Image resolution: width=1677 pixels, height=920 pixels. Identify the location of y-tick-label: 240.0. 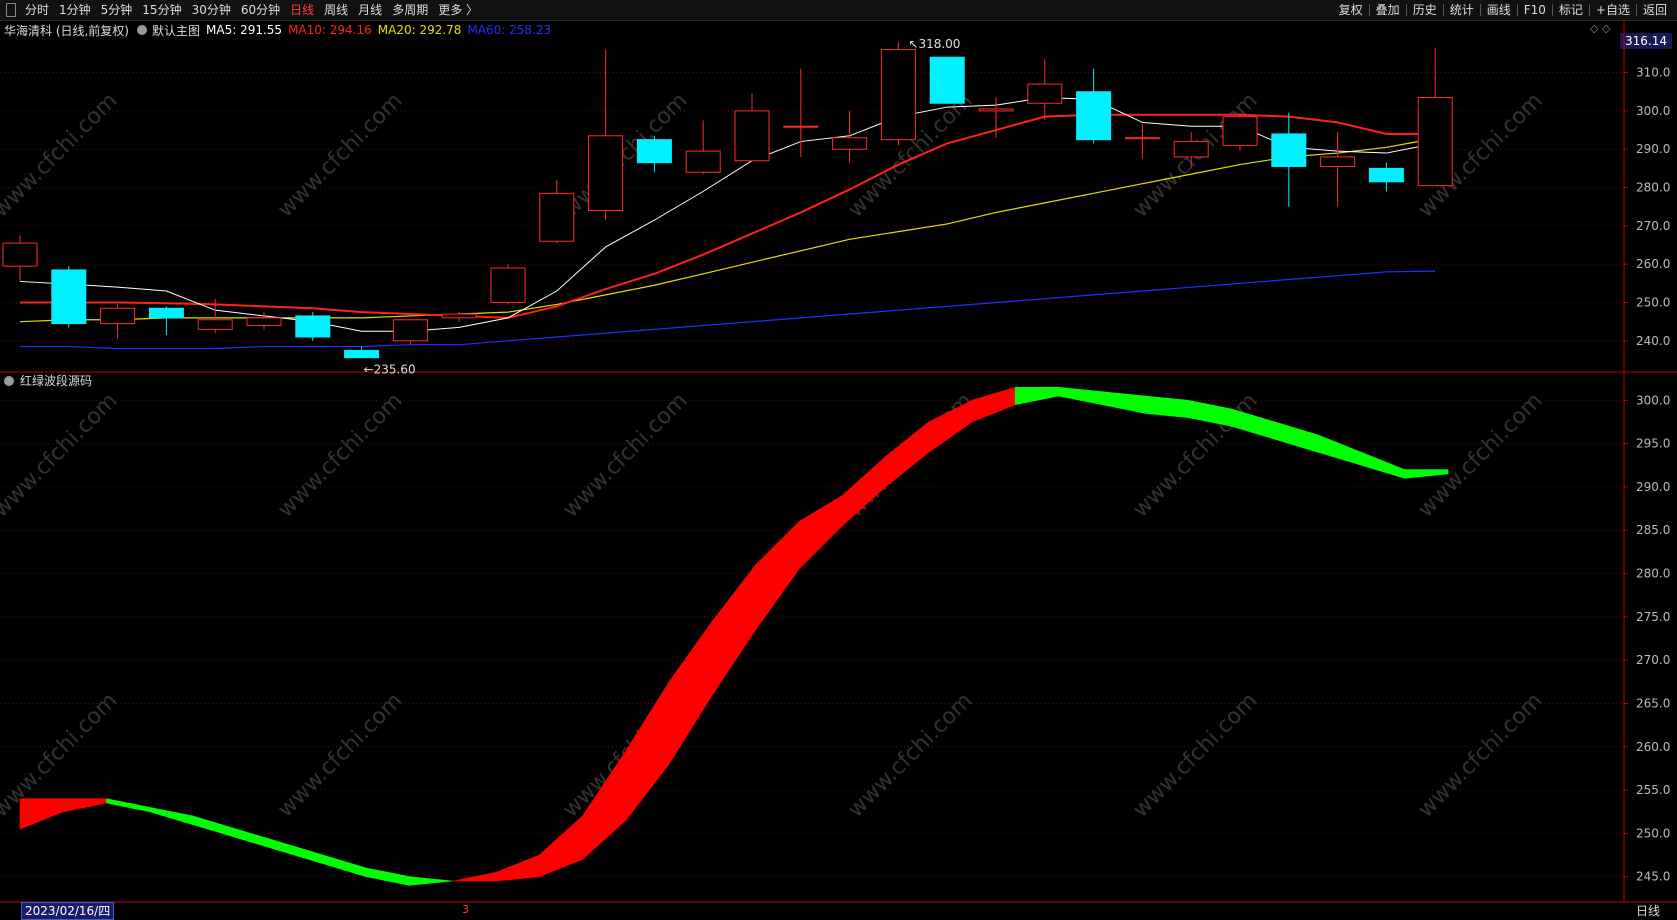
(1653, 341).